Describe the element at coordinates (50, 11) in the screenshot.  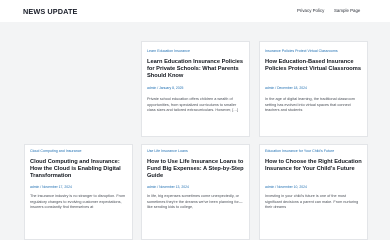
I see `site-title: NEWS UPDATE` at that location.